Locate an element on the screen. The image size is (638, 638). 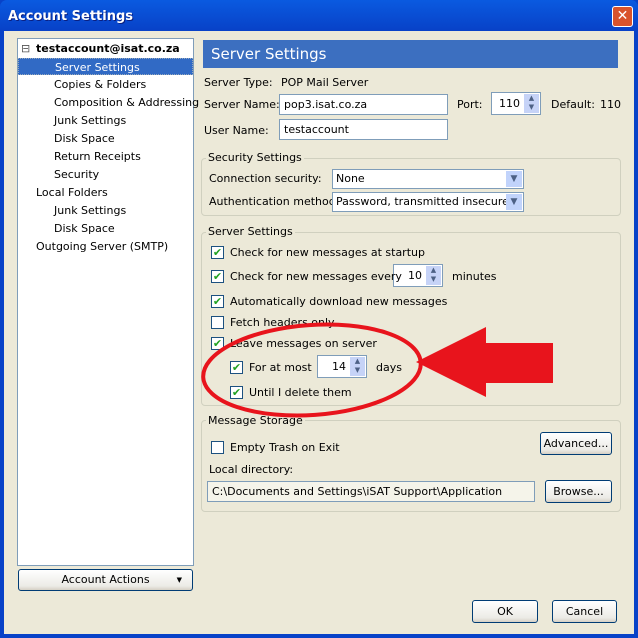
highlight-ellipse is located at coordinates (312, 370).